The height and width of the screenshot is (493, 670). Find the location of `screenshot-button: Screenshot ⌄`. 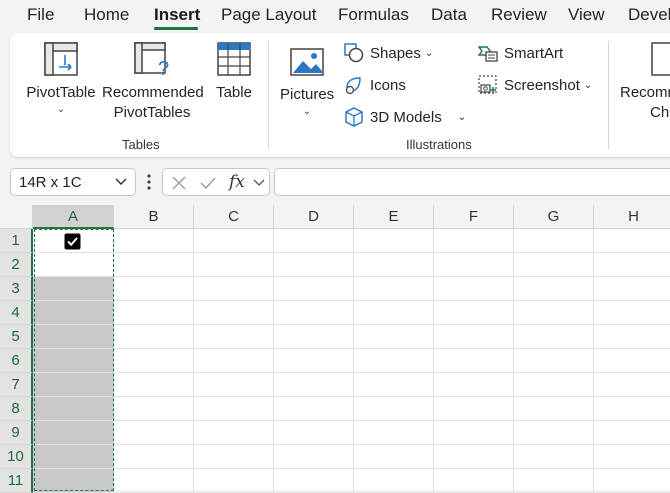

screenshot-button: Screenshot ⌄ is located at coordinates (535, 85).